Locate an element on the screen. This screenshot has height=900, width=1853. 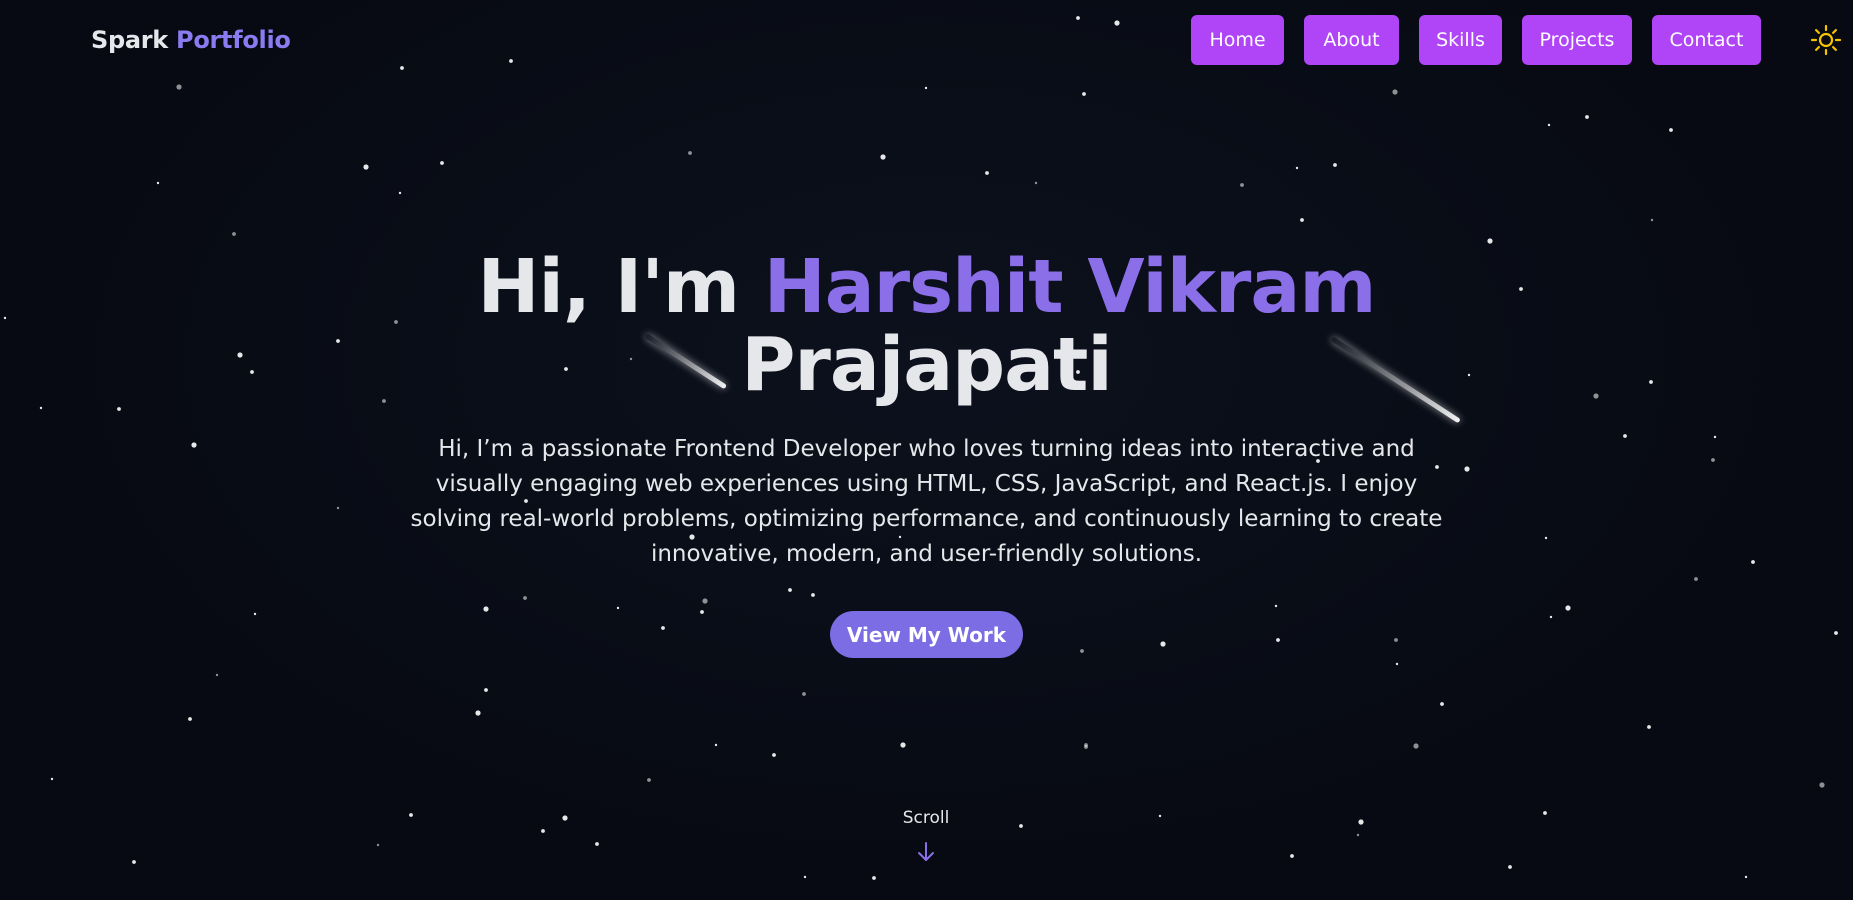
scroll-down-button is located at coordinates (926, 852).